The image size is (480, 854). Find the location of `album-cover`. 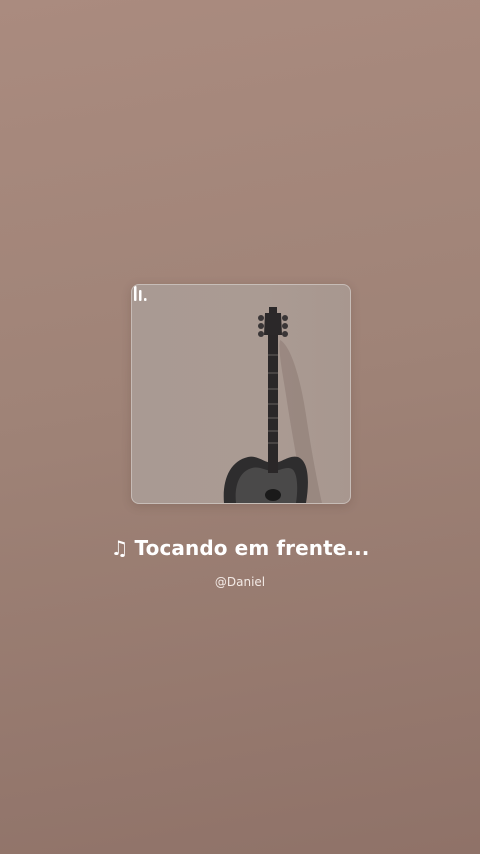

album-cover is located at coordinates (241, 394).